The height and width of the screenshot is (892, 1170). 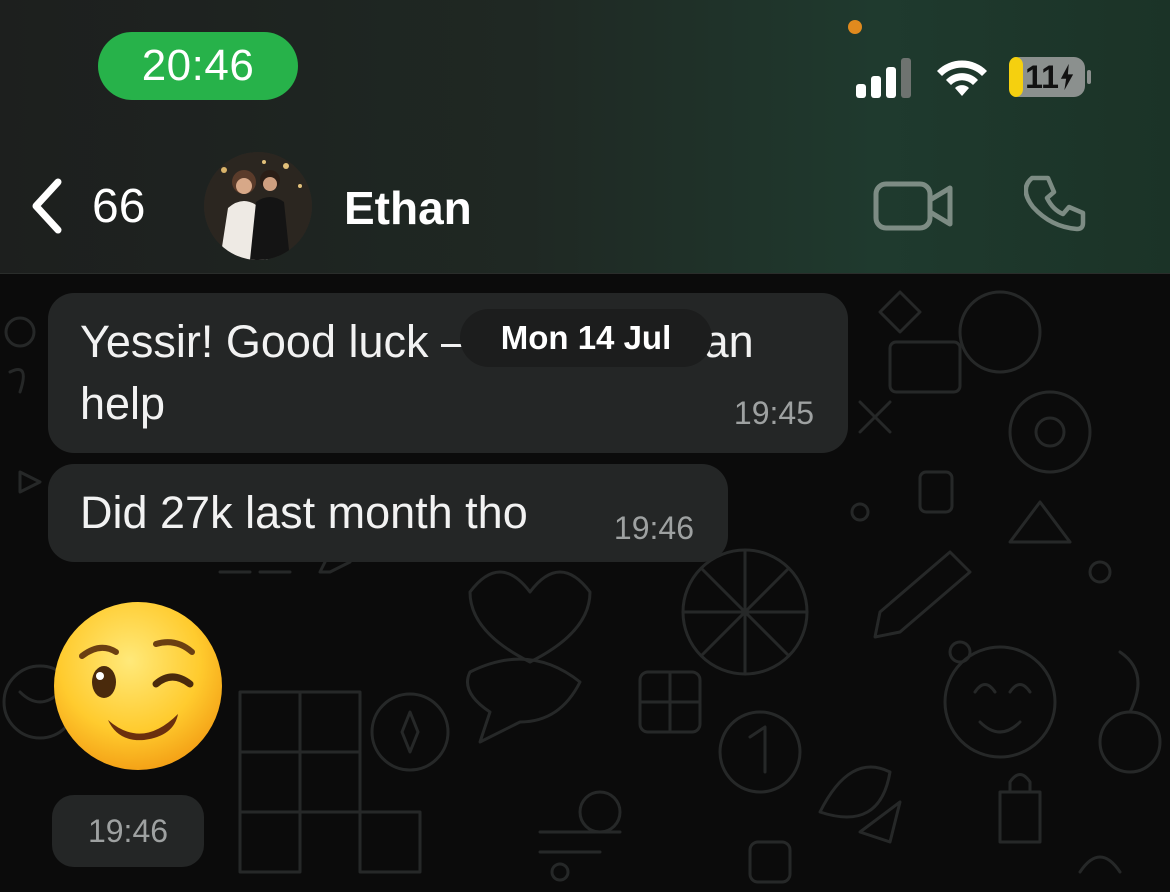 What do you see at coordinates (138, 686) in the screenshot?
I see `winking-face-emoji-icon` at bounding box center [138, 686].